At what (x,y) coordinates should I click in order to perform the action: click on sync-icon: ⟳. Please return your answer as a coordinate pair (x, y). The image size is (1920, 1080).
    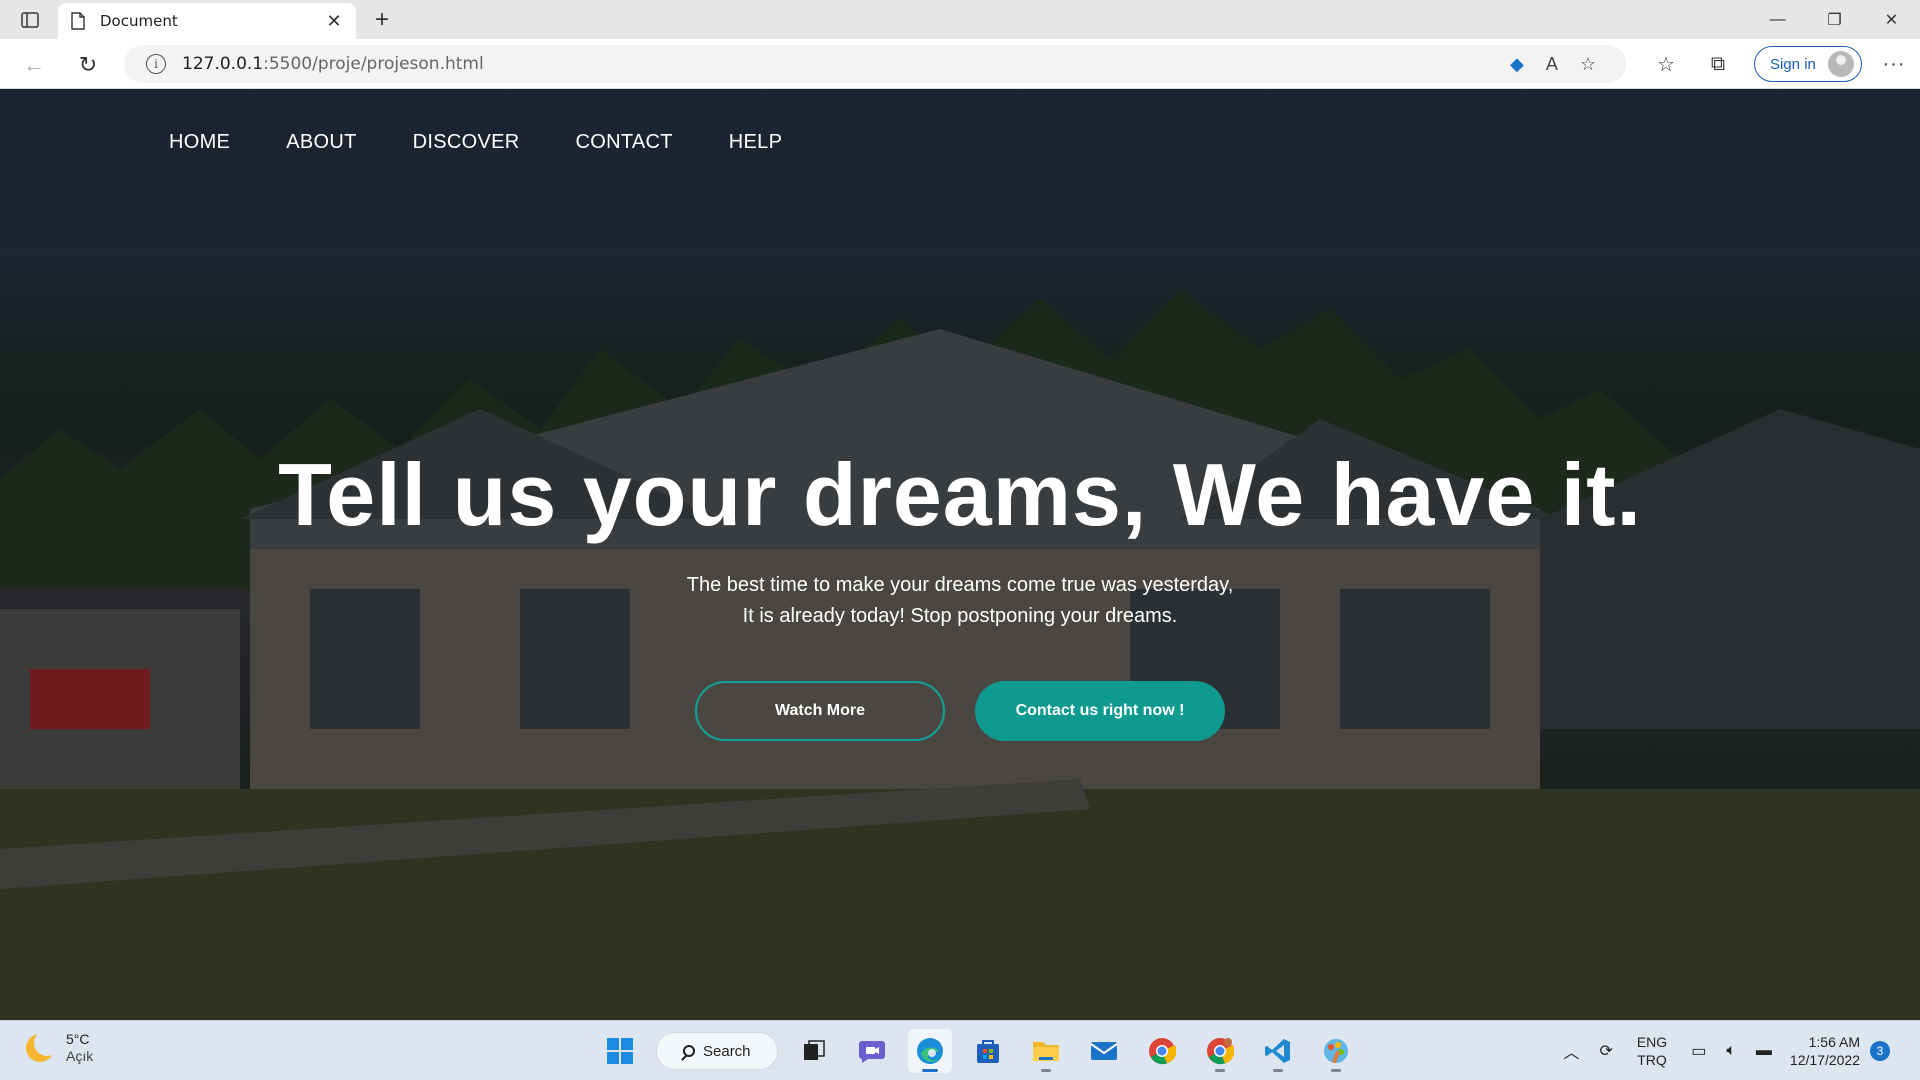
    Looking at the image, I should click on (1605, 1051).